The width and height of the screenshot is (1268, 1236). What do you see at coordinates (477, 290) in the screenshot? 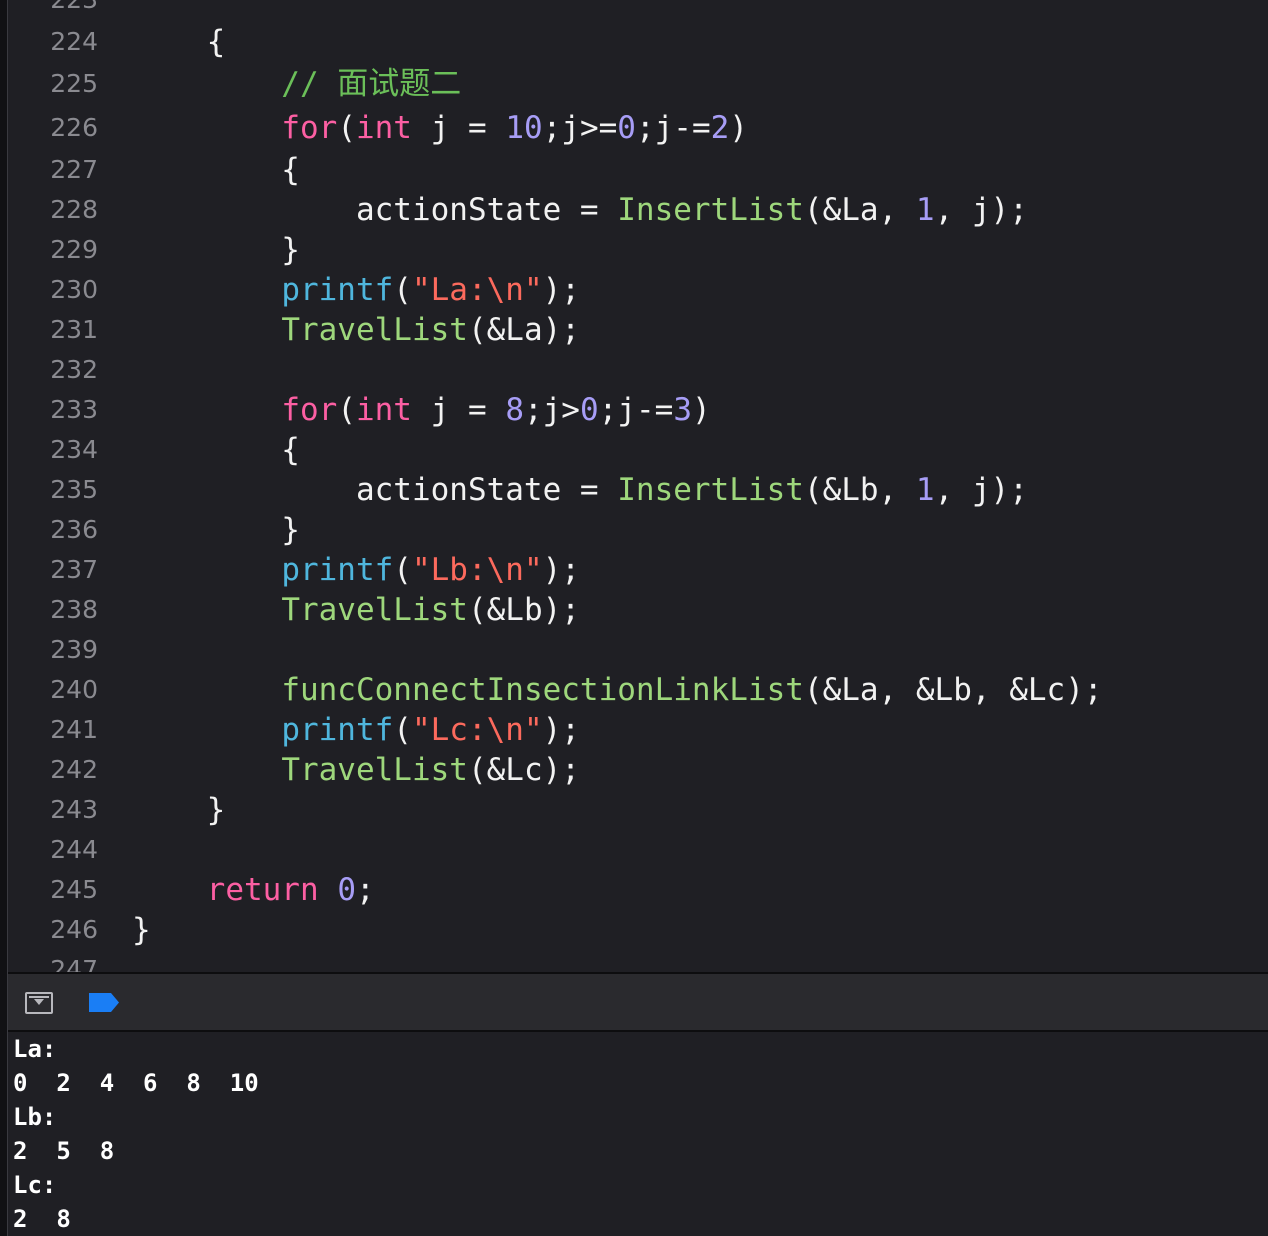
I see `code-token: "La:\n"` at bounding box center [477, 290].